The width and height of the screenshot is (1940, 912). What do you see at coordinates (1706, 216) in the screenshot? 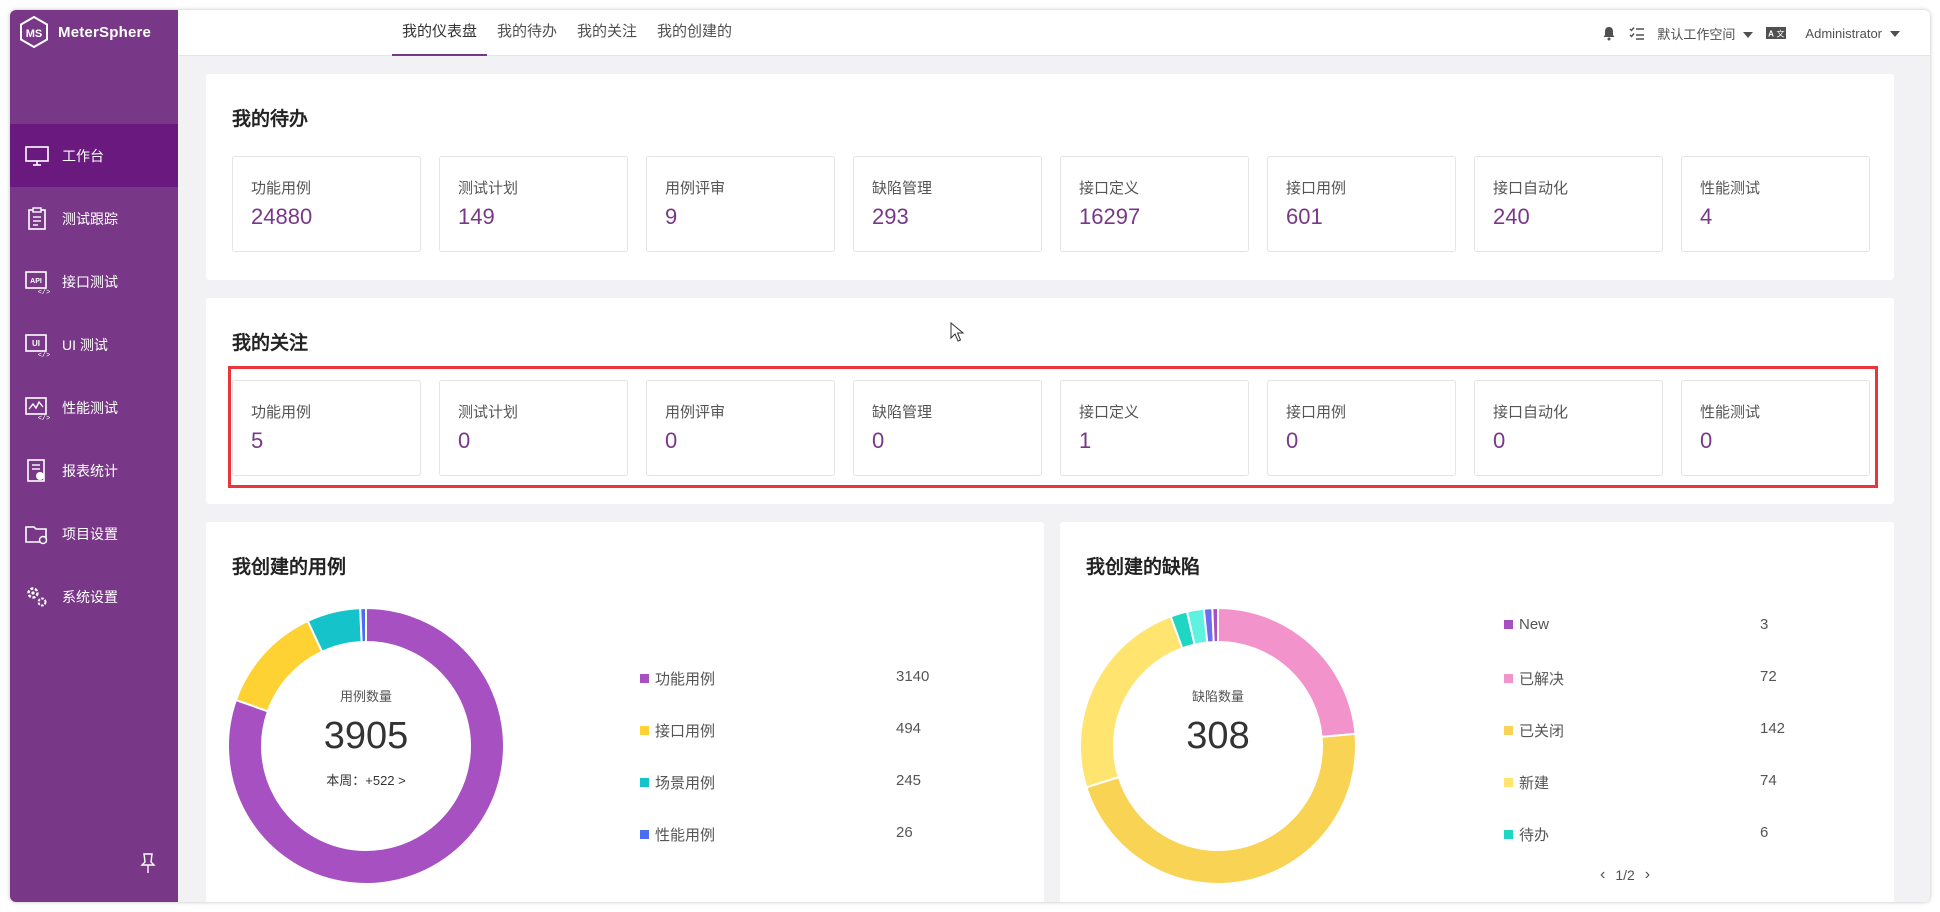
I see `stat-value: 4` at bounding box center [1706, 216].